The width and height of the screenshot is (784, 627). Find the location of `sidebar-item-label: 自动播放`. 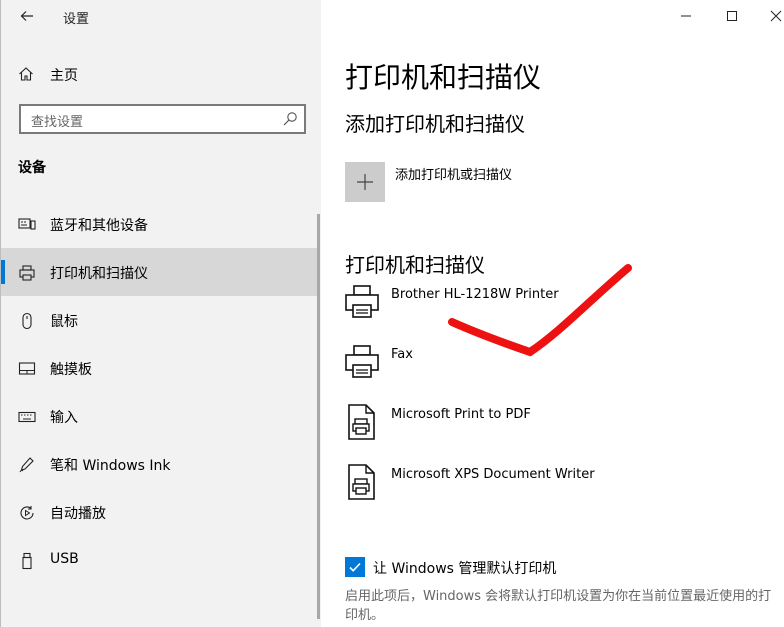

sidebar-item-label: 自动播放 is located at coordinates (78, 514).